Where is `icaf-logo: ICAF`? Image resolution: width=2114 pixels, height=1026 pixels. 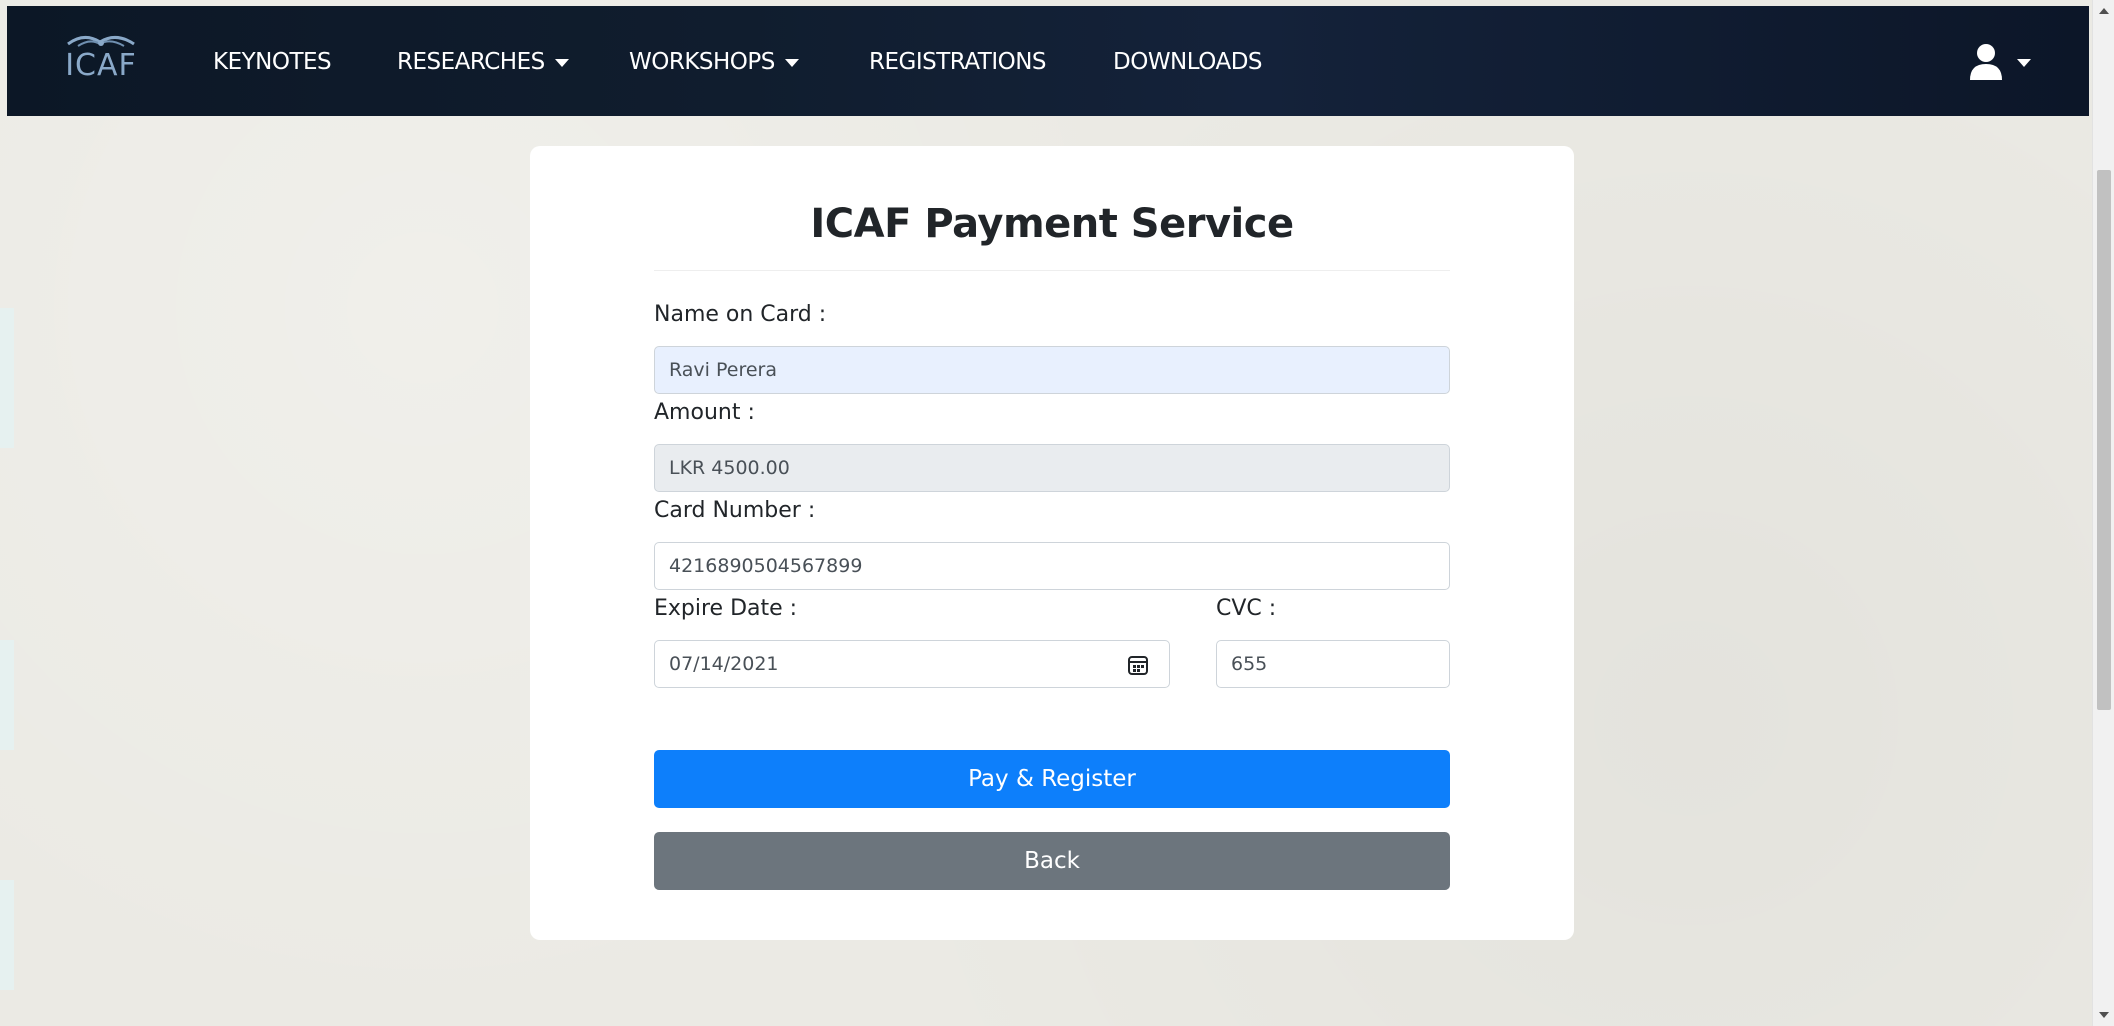 icaf-logo: ICAF is located at coordinates (101, 66).